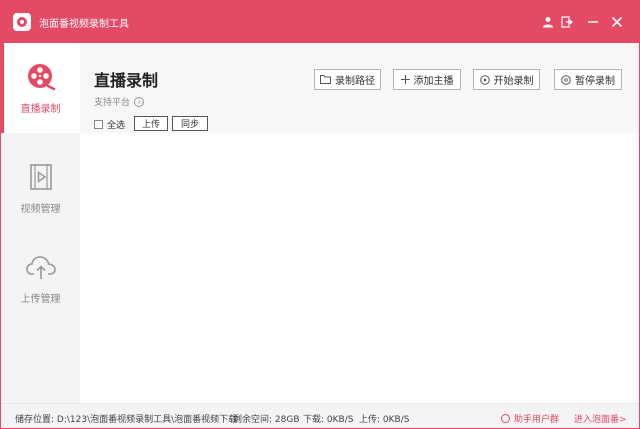 The image size is (640, 429). Describe the element at coordinates (566, 79) in the screenshot. I see `pause-circle-icon` at that location.